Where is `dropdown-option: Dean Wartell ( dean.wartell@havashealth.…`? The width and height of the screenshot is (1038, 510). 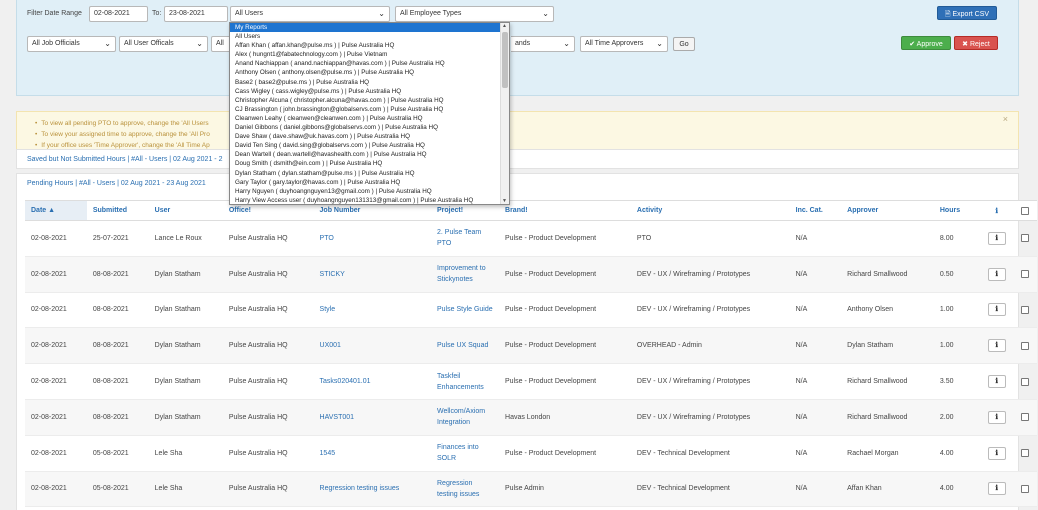 dropdown-option: Dean Wartell ( dean.wartell@havashealth.… is located at coordinates (366, 154).